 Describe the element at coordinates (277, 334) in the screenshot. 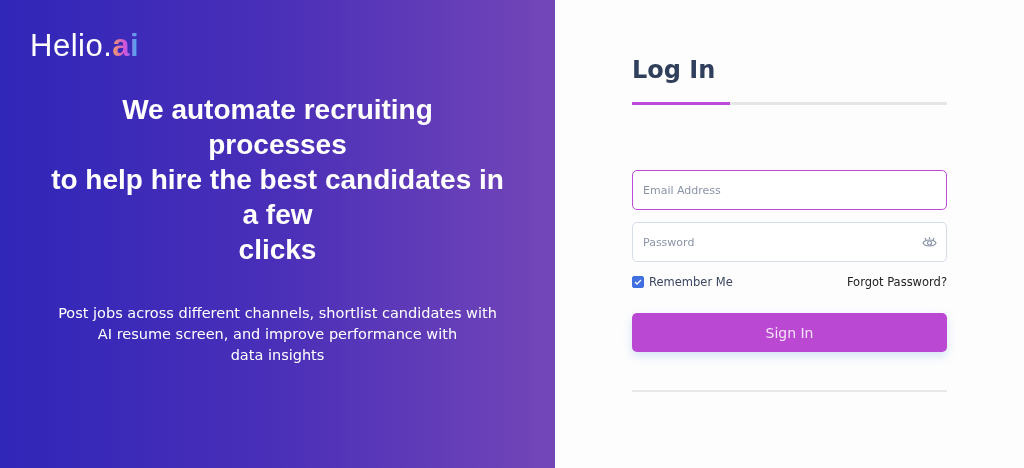

I see `description: Post jobs across different channels, shortlist candidates with AI resume screen, and improve performance with data insights` at that location.